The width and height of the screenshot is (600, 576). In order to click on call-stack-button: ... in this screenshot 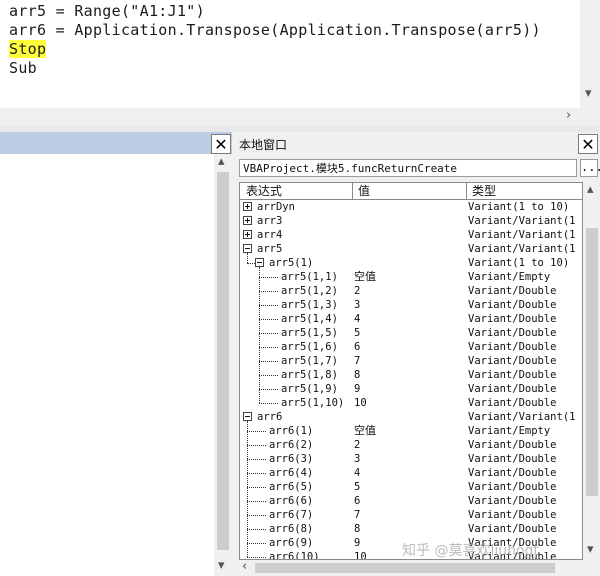, I will do `click(590, 168)`.